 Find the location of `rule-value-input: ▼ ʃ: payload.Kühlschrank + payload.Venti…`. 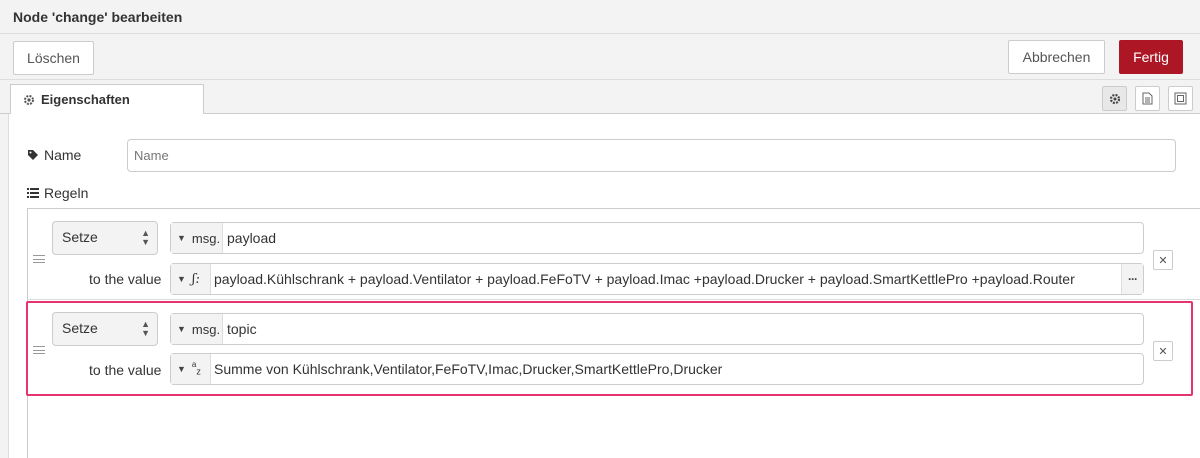

rule-value-input: ▼ ʃ: payload.Kühlschrank + payload.Venti… is located at coordinates (657, 279).